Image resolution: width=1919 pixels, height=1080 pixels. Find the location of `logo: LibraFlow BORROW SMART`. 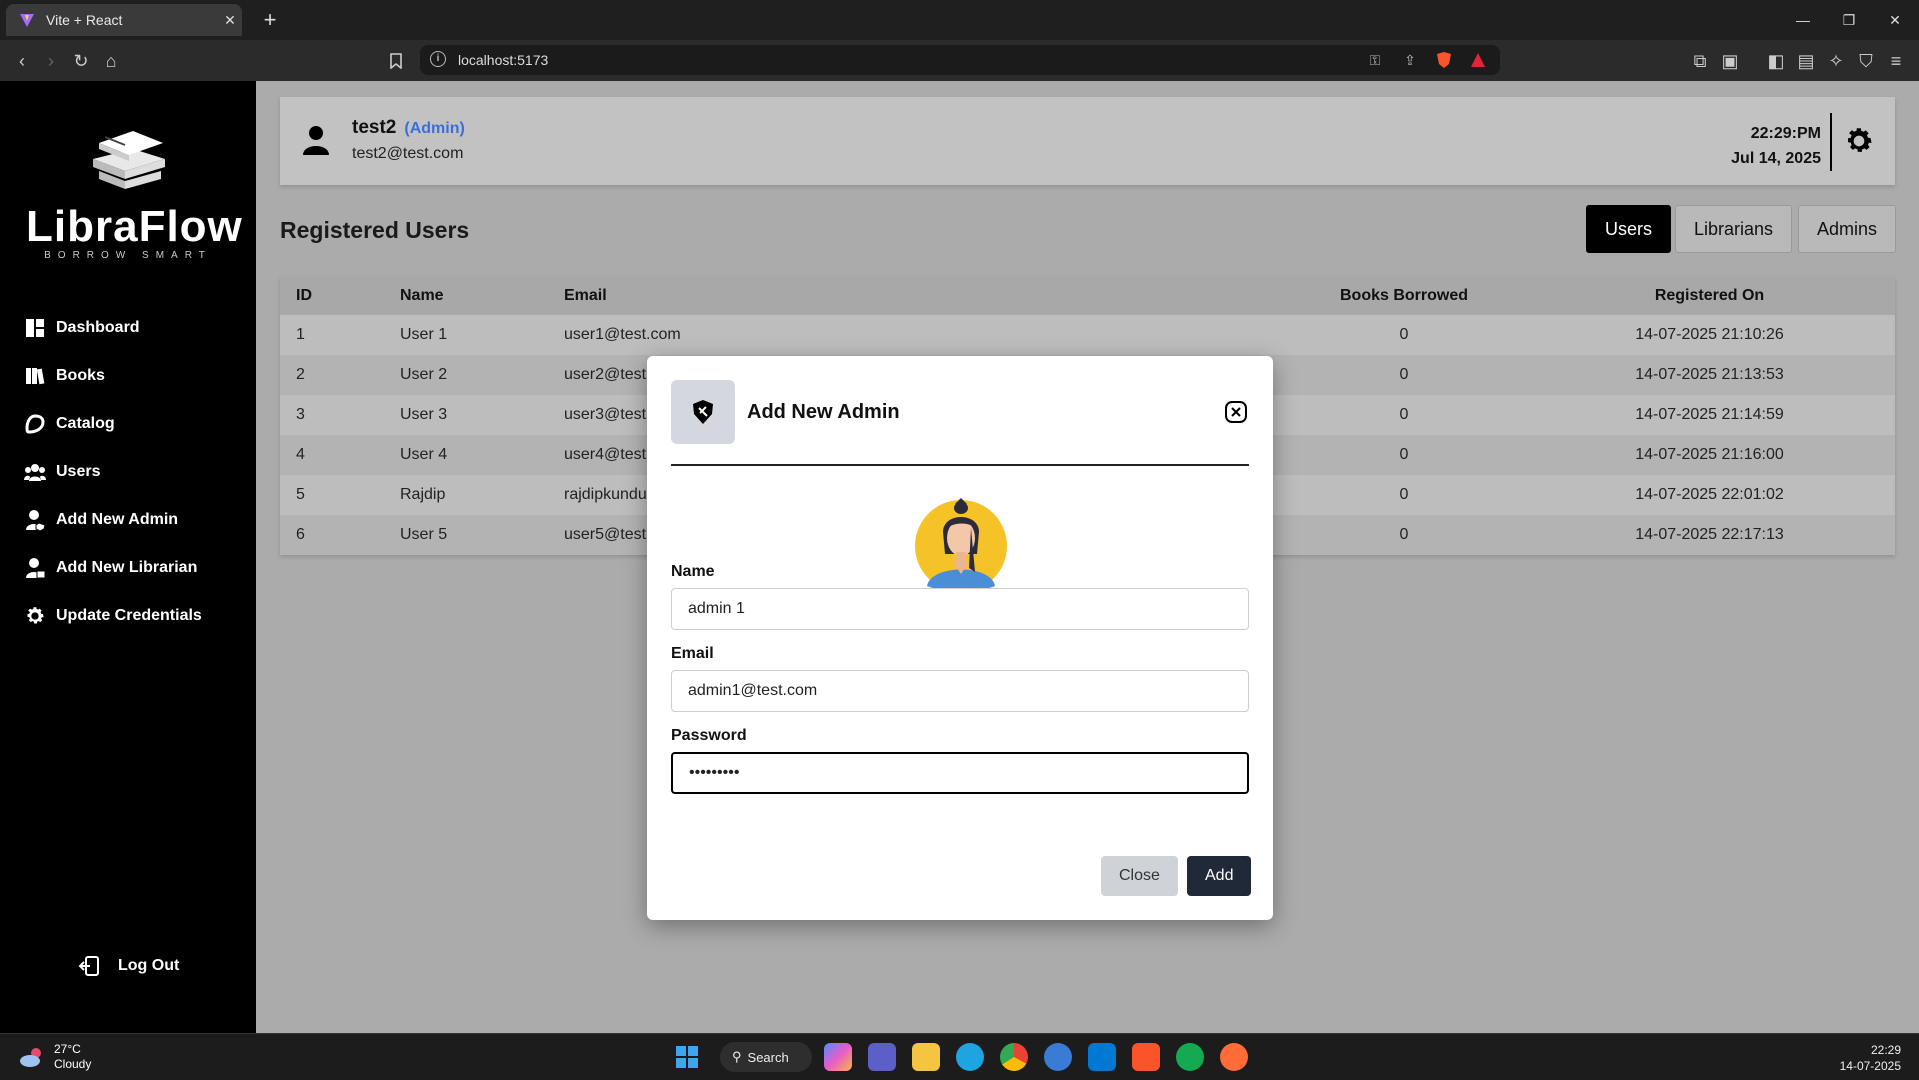

logo: LibraFlow BORROW SMART is located at coordinates (134, 193).